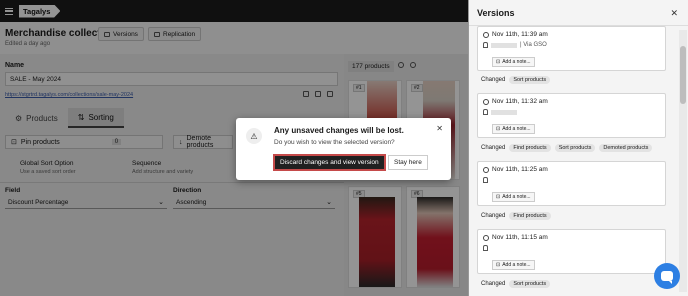 The image size is (688, 296). I want to click on version-user: | Via GSO, so click(515, 45).